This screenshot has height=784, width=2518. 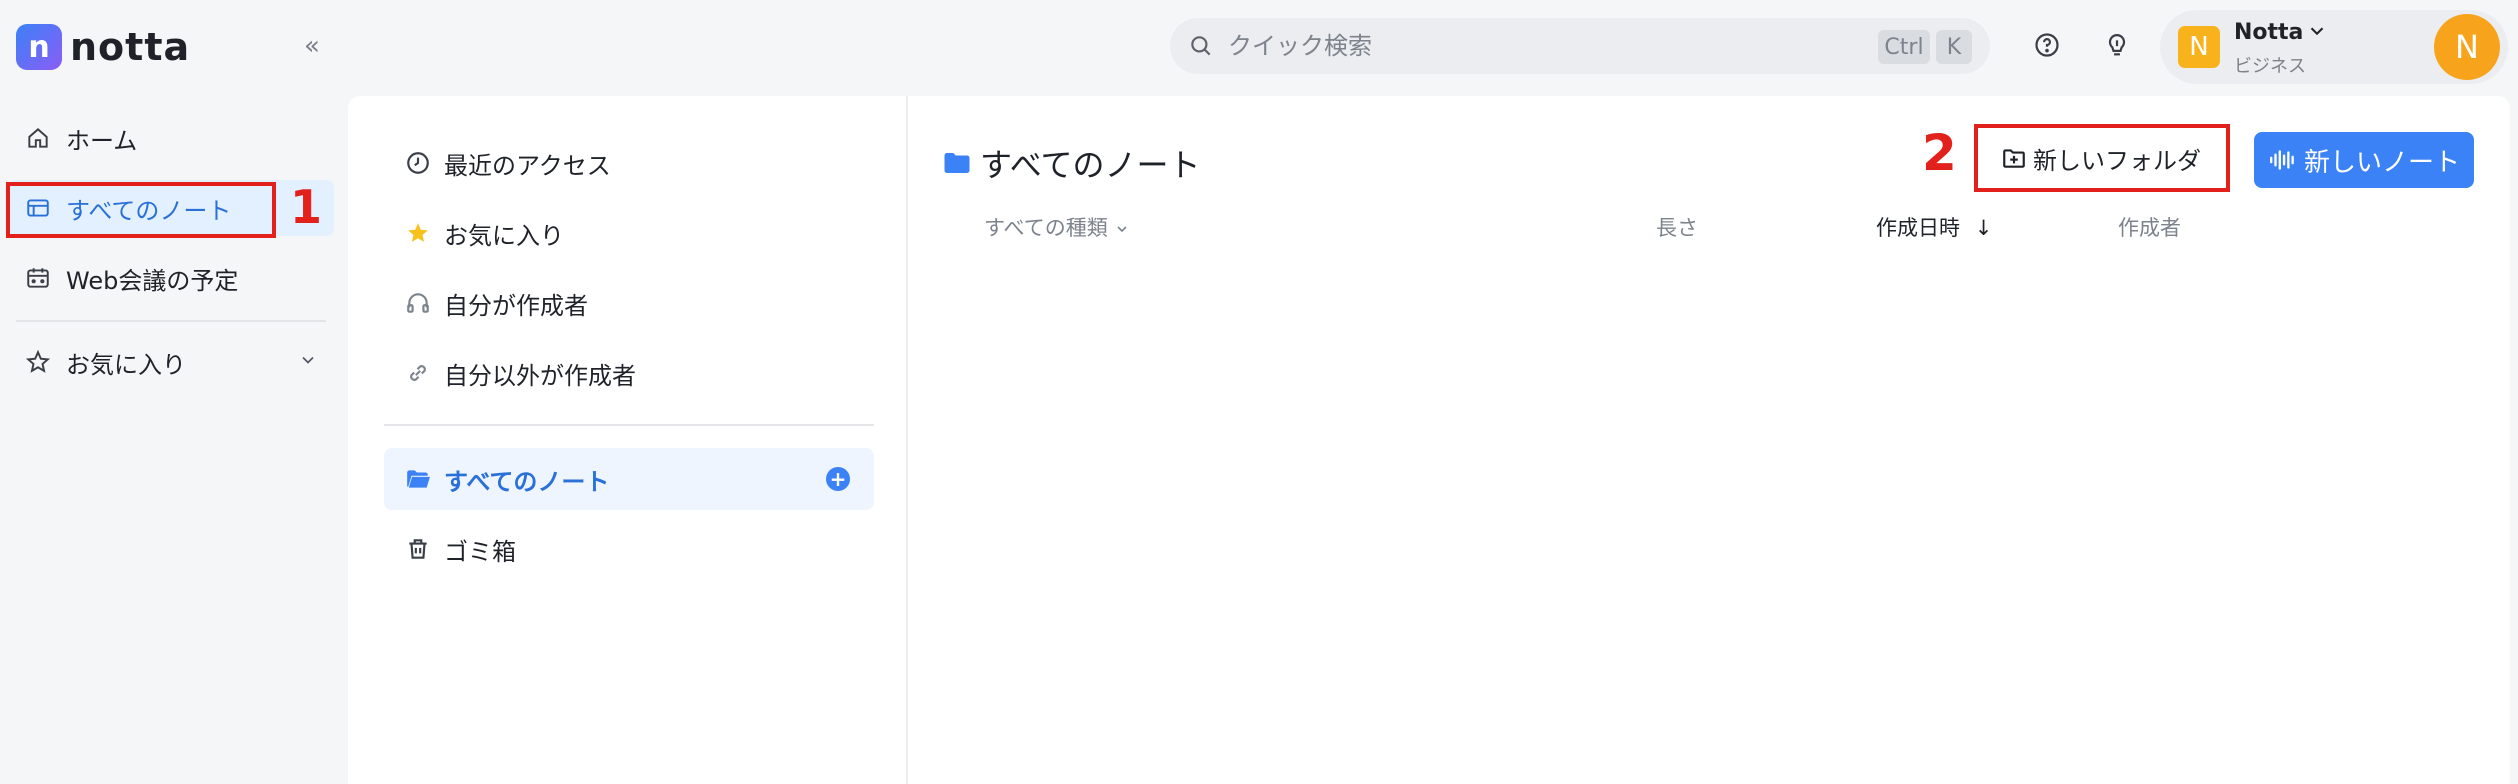 What do you see at coordinates (102, 140) in the screenshot?
I see `sidebar-item-label: ホーム` at bounding box center [102, 140].